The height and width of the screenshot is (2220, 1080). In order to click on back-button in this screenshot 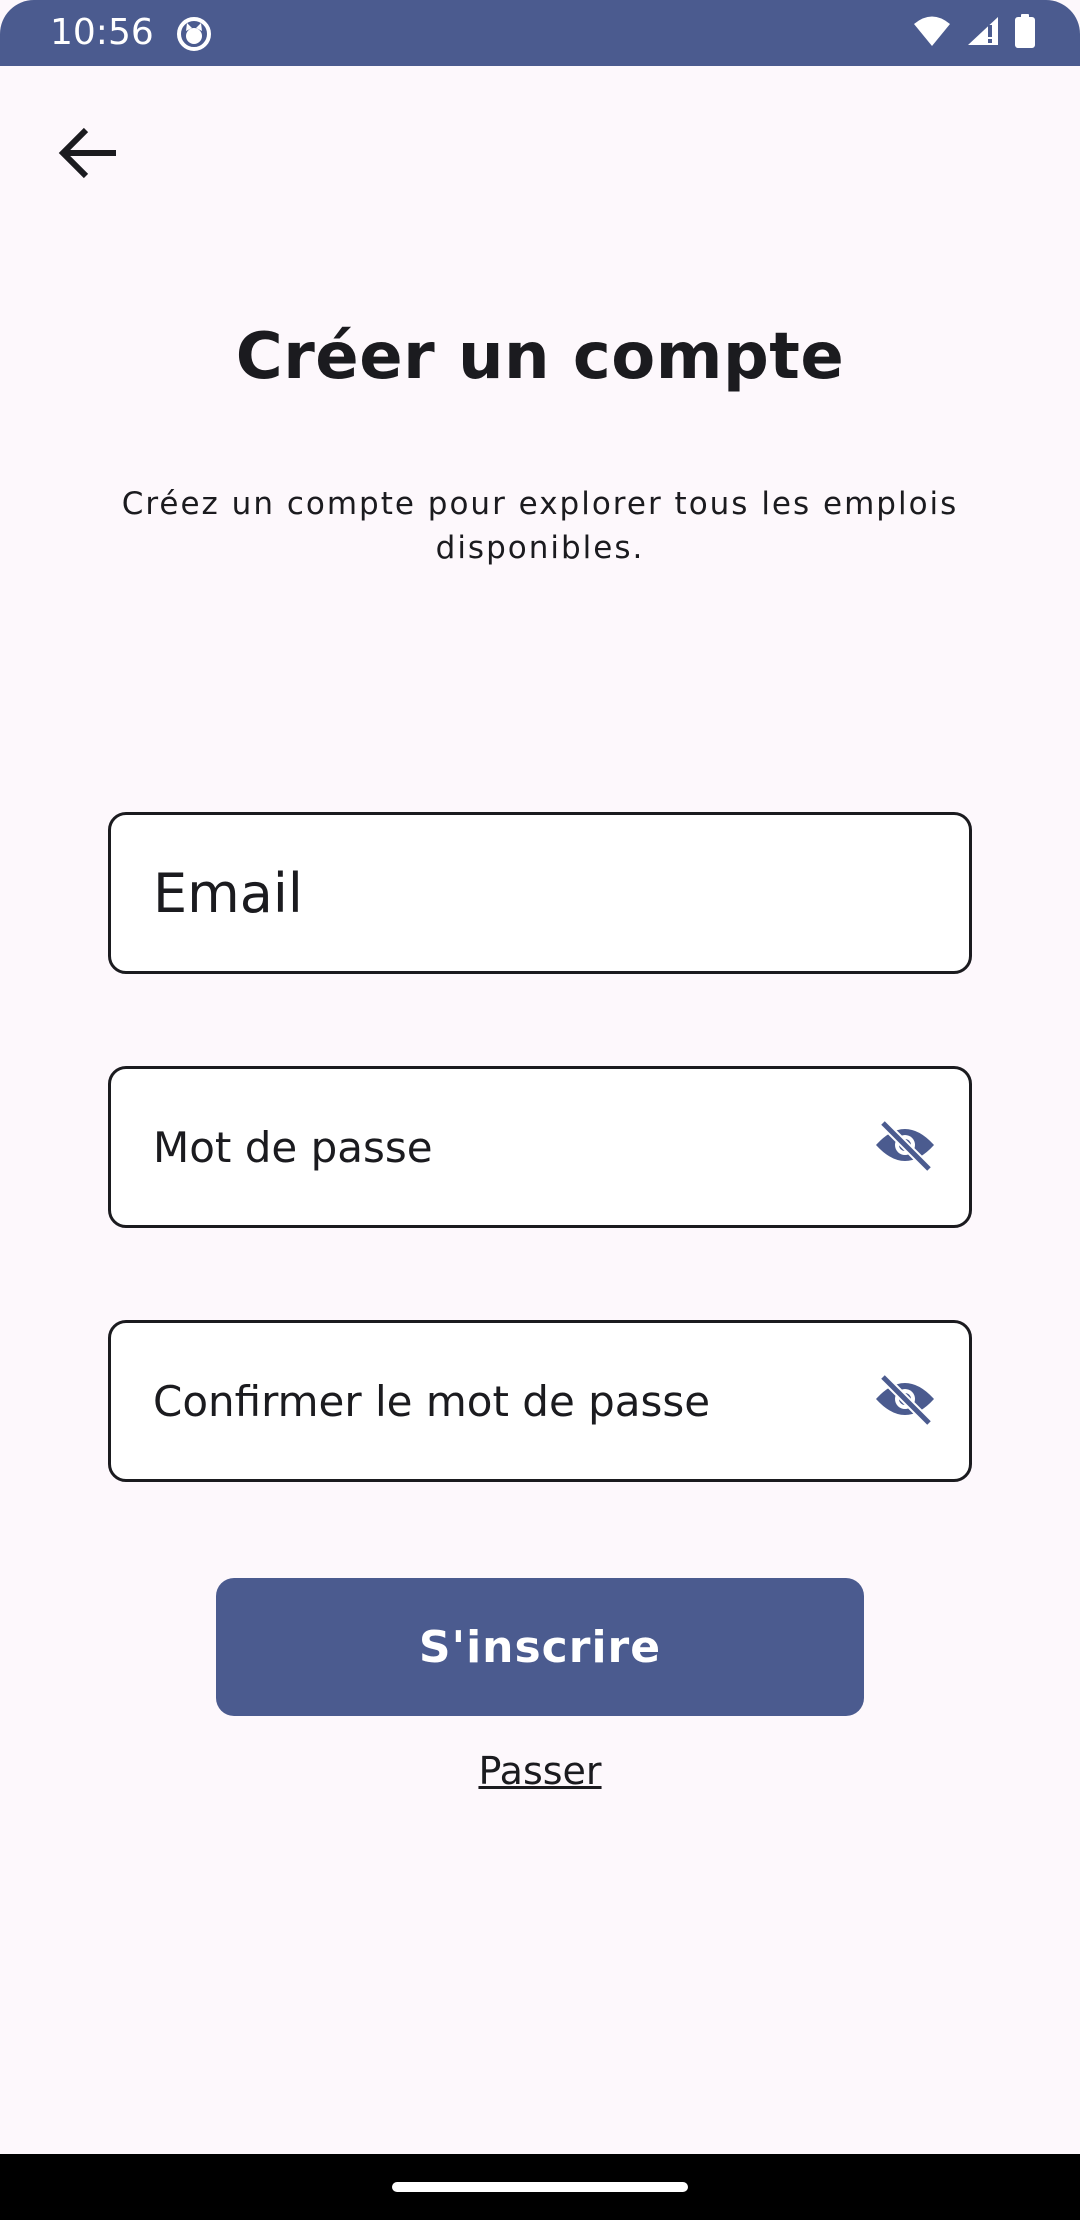, I will do `click(89, 155)`.